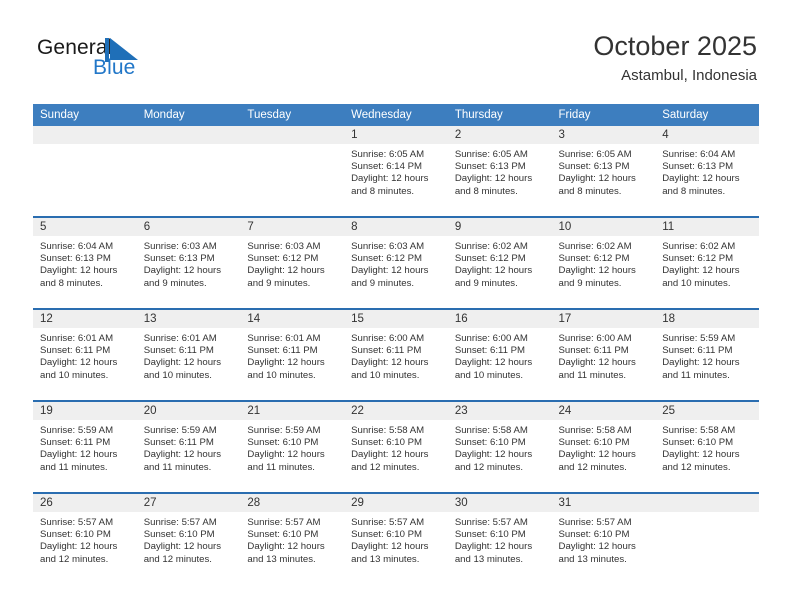 This screenshot has width=792, height=612. I want to click on day-number: 20, so click(188, 411).